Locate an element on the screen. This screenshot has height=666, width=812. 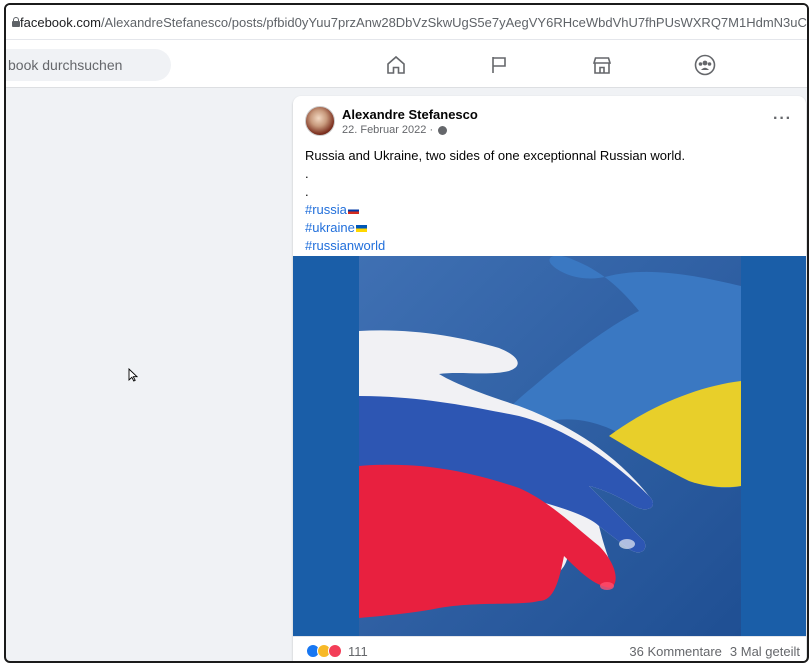
search-text: book durchsuchen is located at coordinates (65, 65).